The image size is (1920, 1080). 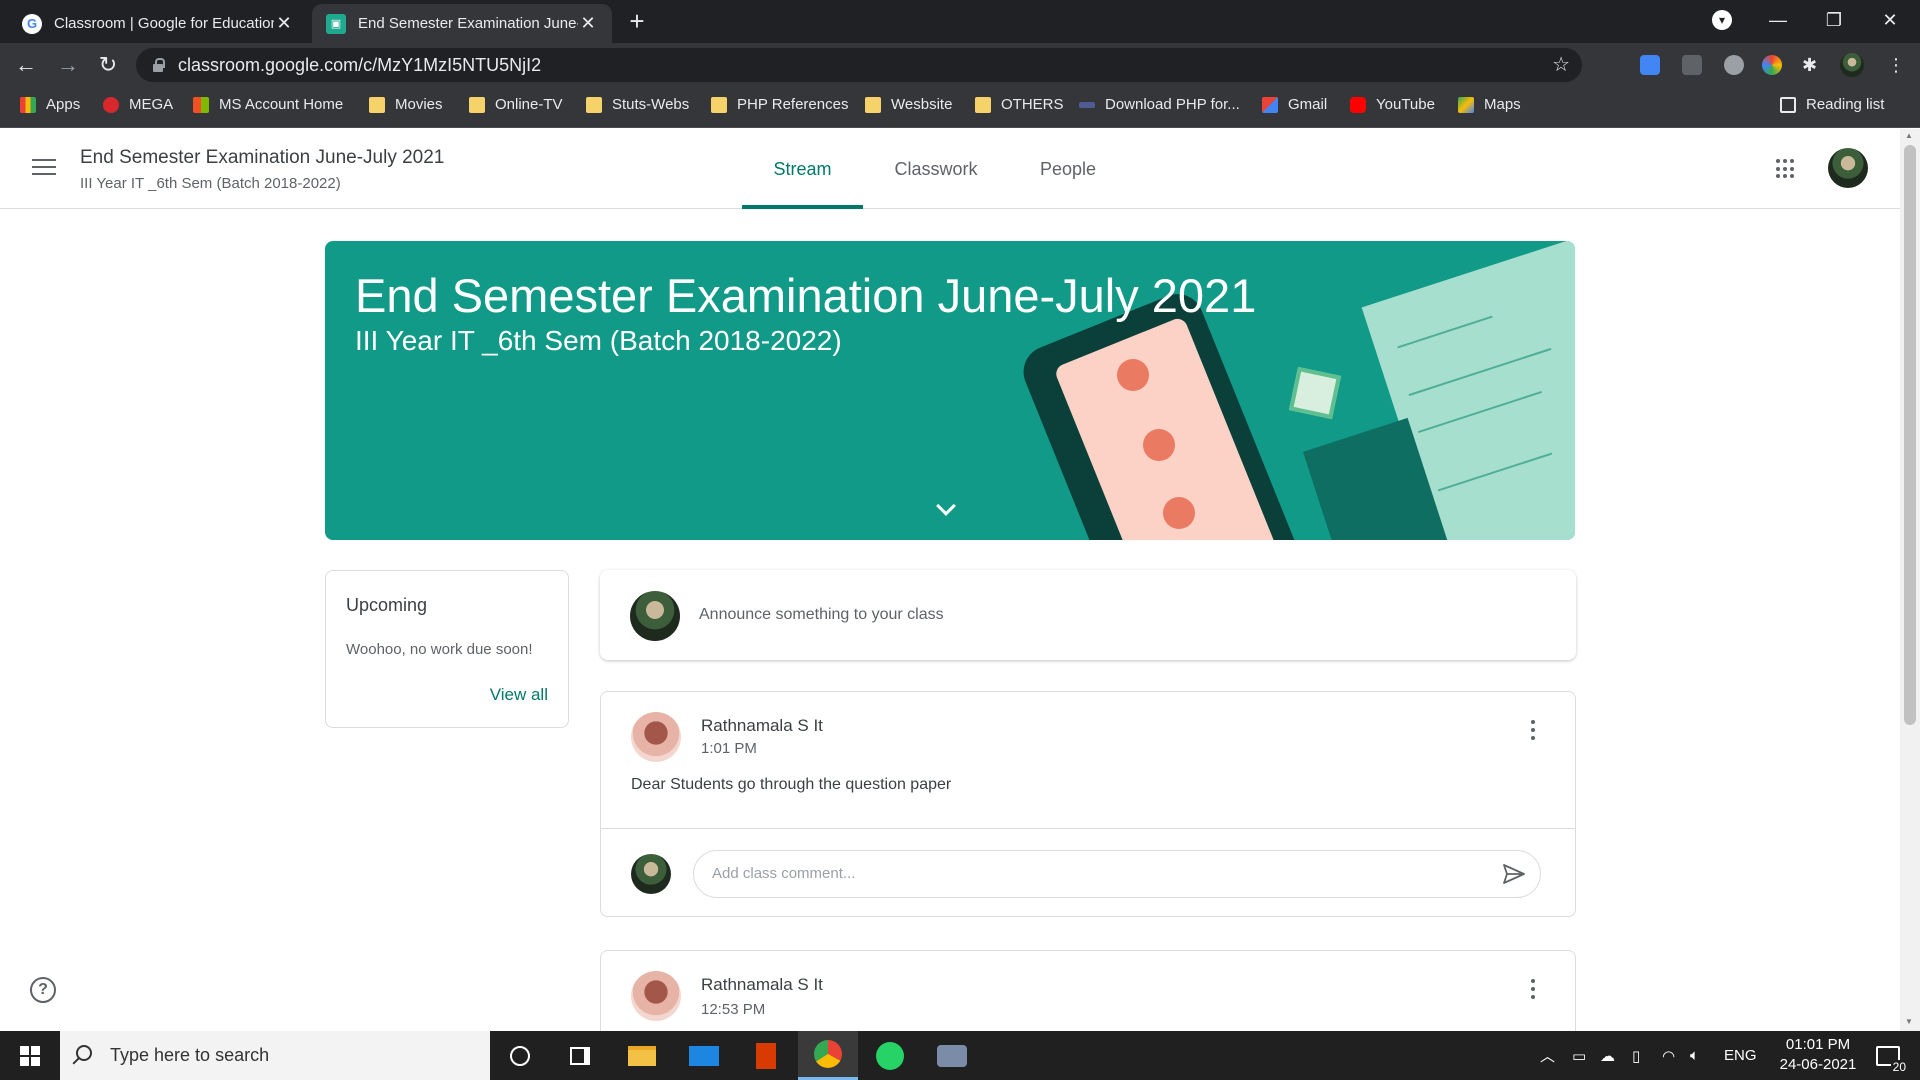 What do you see at coordinates (793, 104) in the screenshot?
I see `bookmark-label: PHP References` at bounding box center [793, 104].